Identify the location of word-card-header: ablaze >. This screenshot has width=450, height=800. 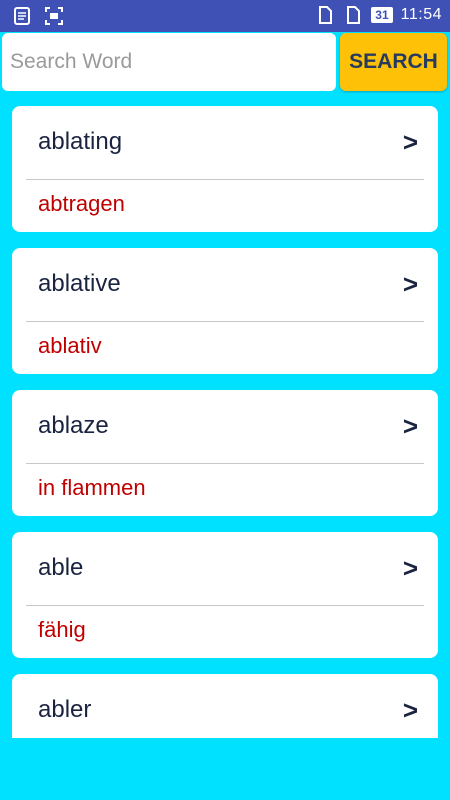
(225, 426).